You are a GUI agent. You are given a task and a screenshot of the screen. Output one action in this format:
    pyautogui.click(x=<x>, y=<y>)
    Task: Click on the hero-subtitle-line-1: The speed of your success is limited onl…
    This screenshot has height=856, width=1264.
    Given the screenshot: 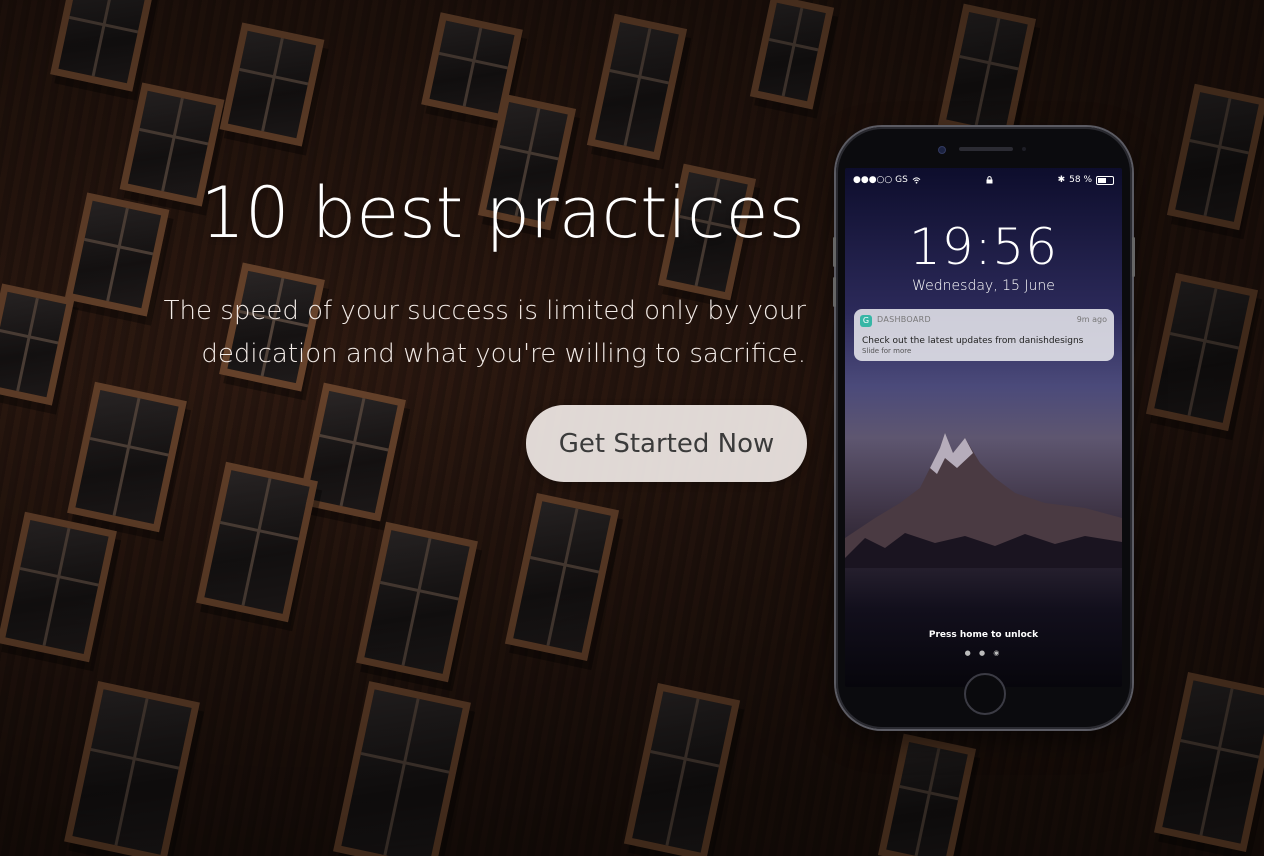 What is the action you would take?
    pyautogui.click(x=484, y=311)
    